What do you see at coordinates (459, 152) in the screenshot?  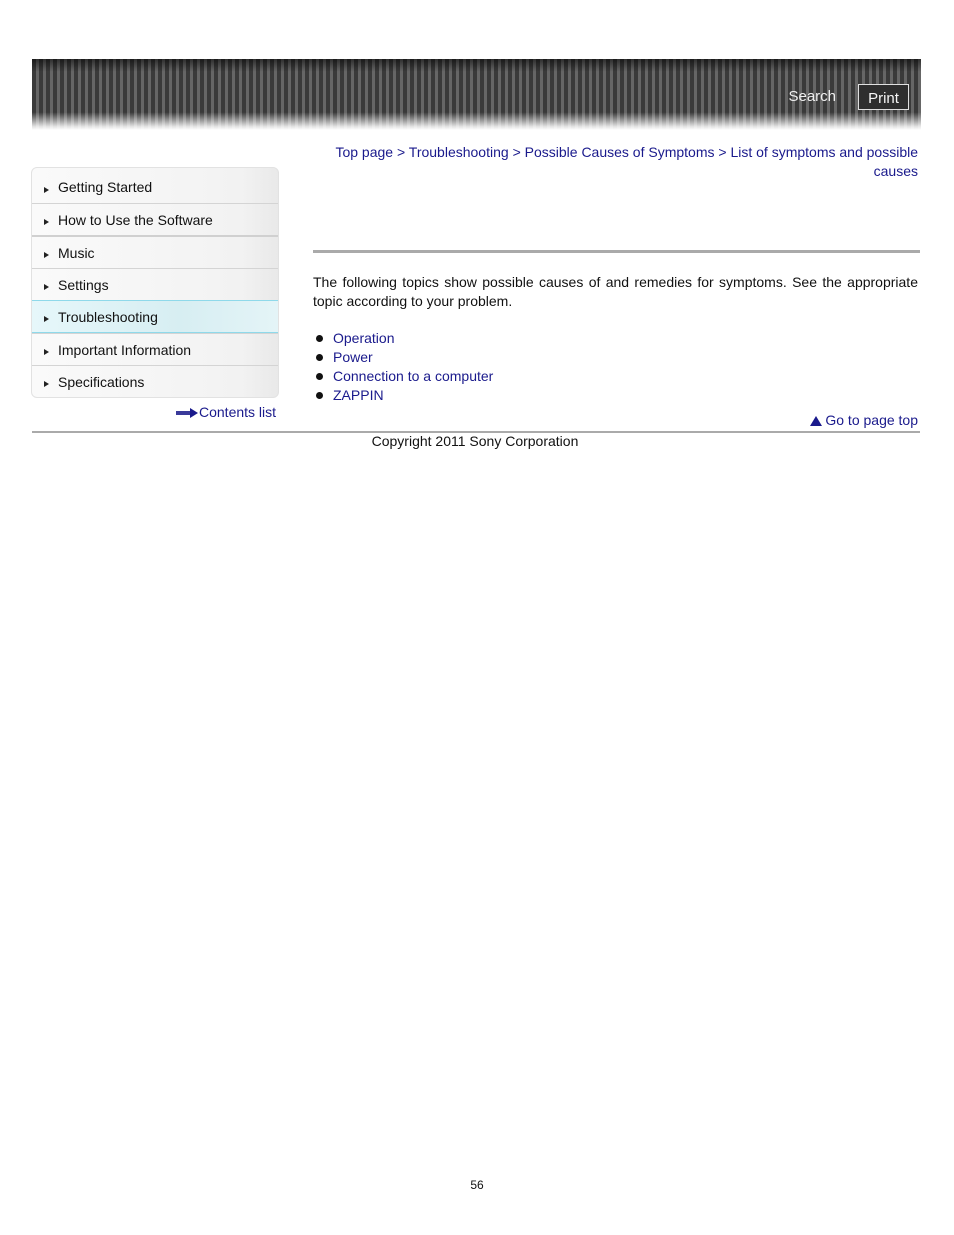 I see `breadcrumb-troubleshooting: Troubleshooting` at bounding box center [459, 152].